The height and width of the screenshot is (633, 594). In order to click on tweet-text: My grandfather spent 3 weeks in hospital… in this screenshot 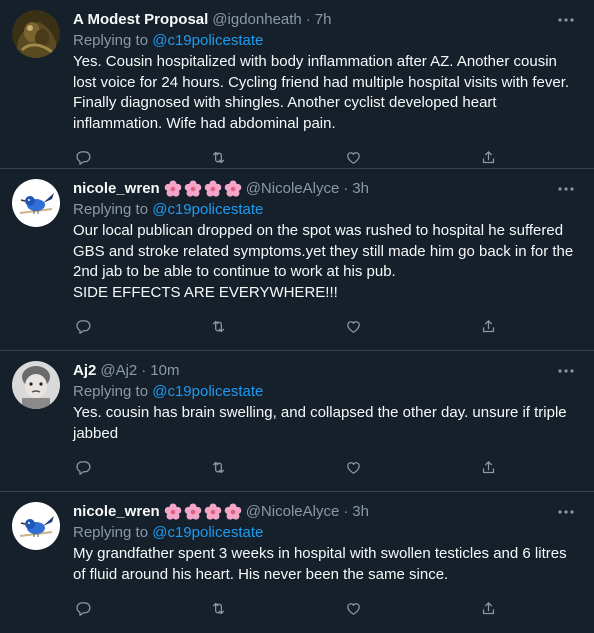, I will do `click(320, 564)`.